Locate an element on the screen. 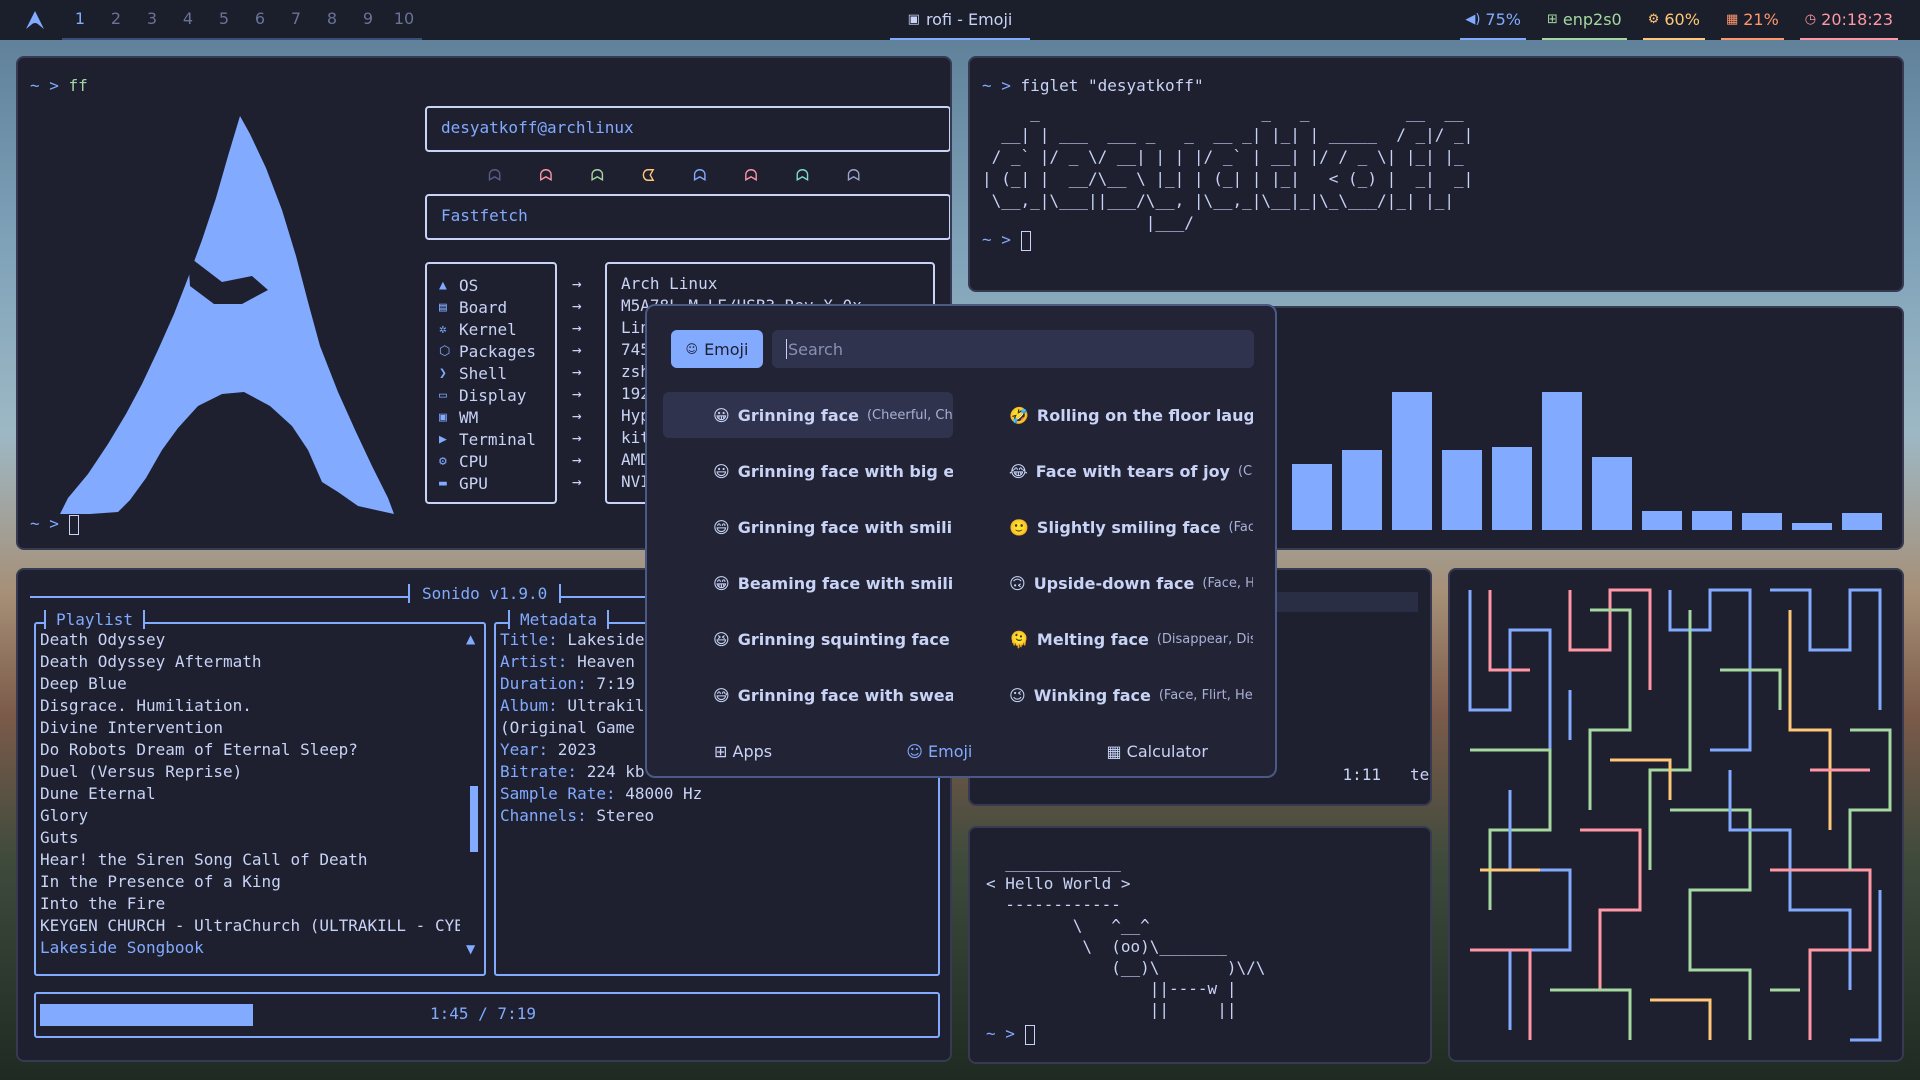  metadata-key: Bitrate: is located at coordinates (539, 771).